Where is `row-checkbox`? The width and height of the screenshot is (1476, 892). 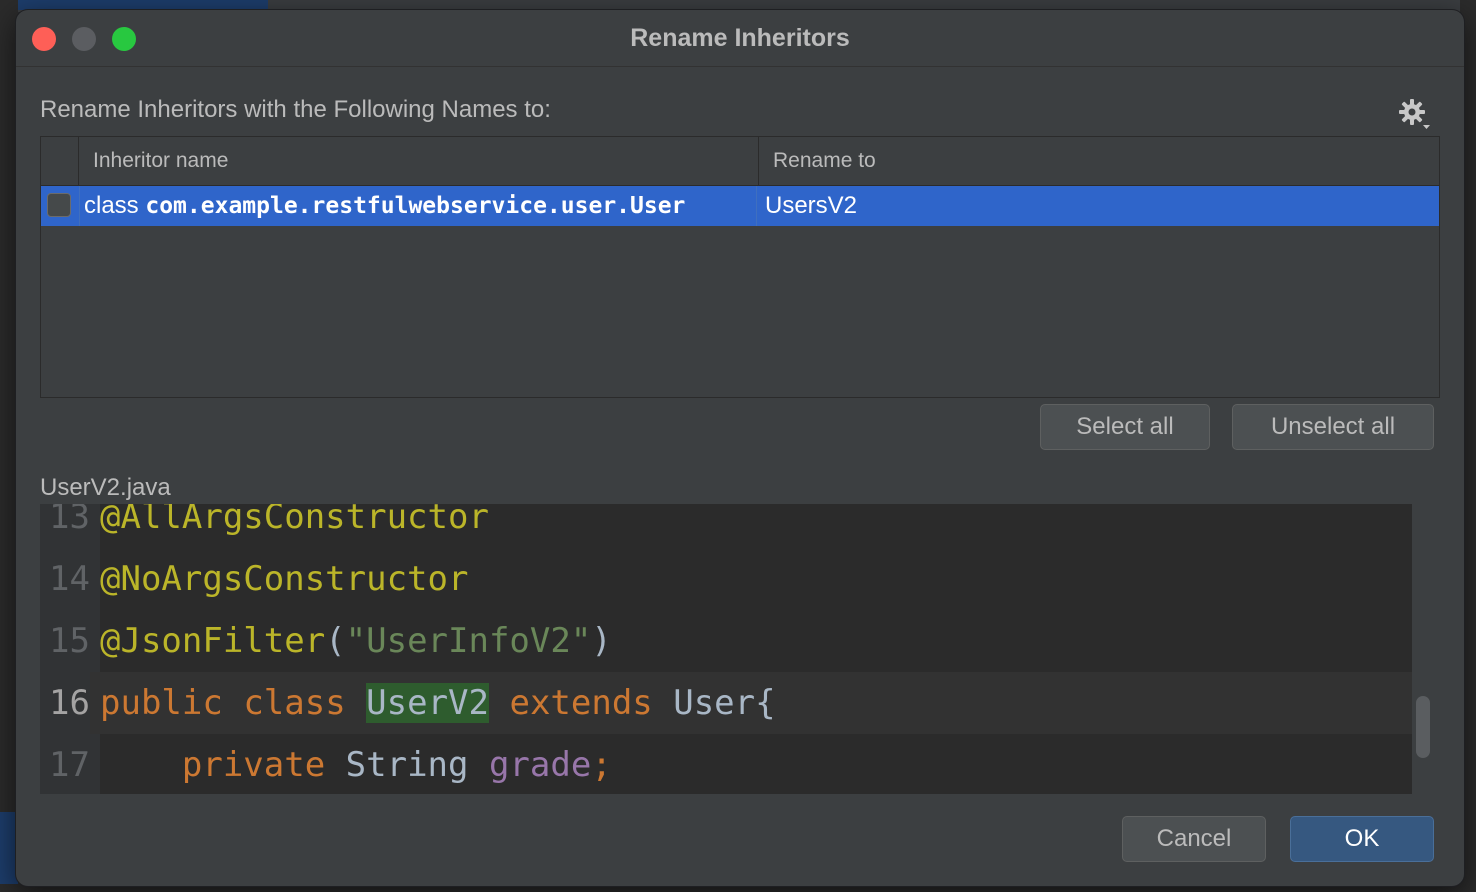 row-checkbox is located at coordinates (59, 205).